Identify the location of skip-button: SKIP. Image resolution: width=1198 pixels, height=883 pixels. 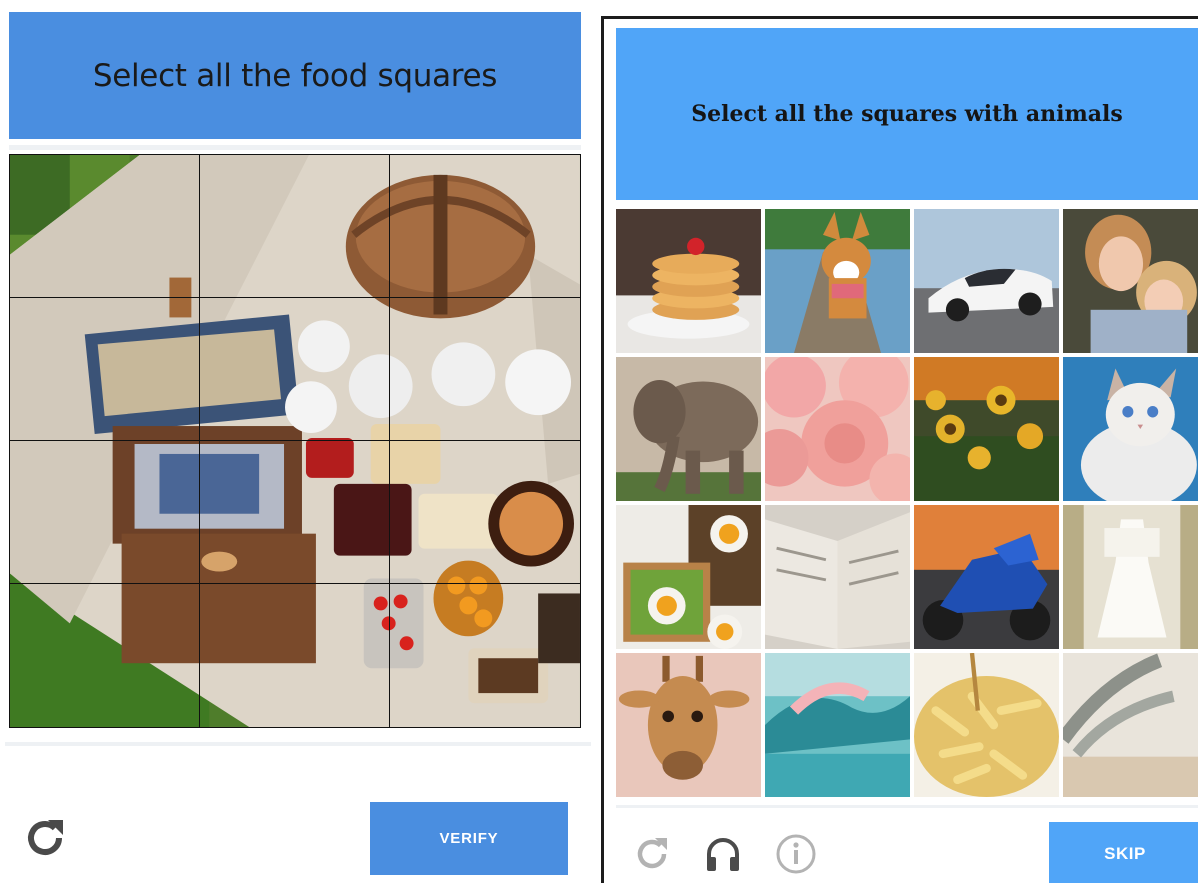
(1123, 852).